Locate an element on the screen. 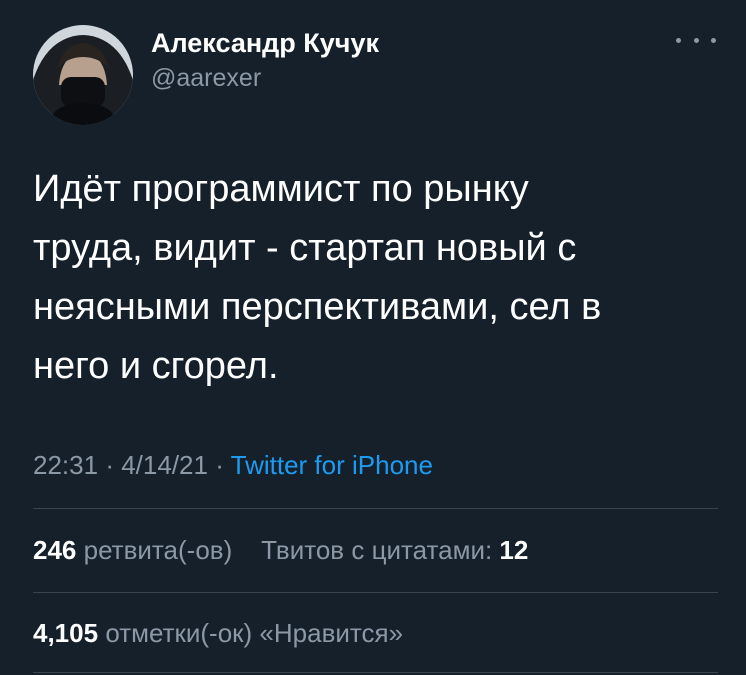 This screenshot has height=675, width=746. like-stats: 4,105 отметки(-ок) «Нравится» is located at coordinates (218, 633).